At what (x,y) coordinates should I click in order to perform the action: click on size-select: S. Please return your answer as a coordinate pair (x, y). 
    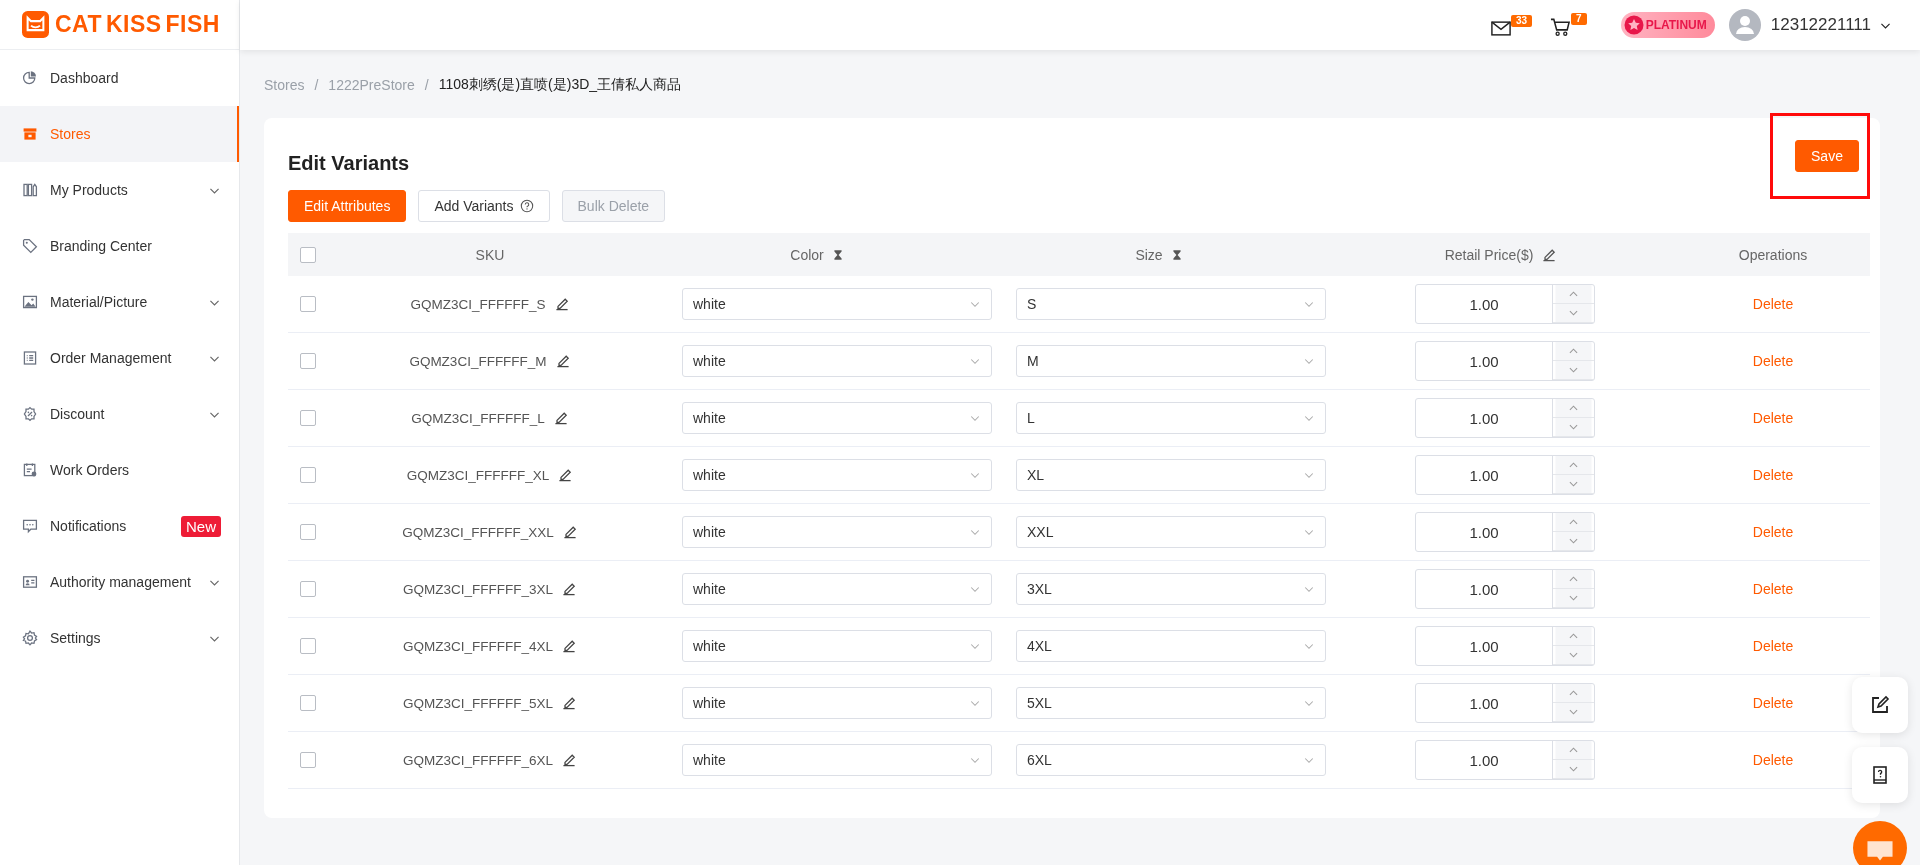
    Looking at the image, I should click on (1171, 304).